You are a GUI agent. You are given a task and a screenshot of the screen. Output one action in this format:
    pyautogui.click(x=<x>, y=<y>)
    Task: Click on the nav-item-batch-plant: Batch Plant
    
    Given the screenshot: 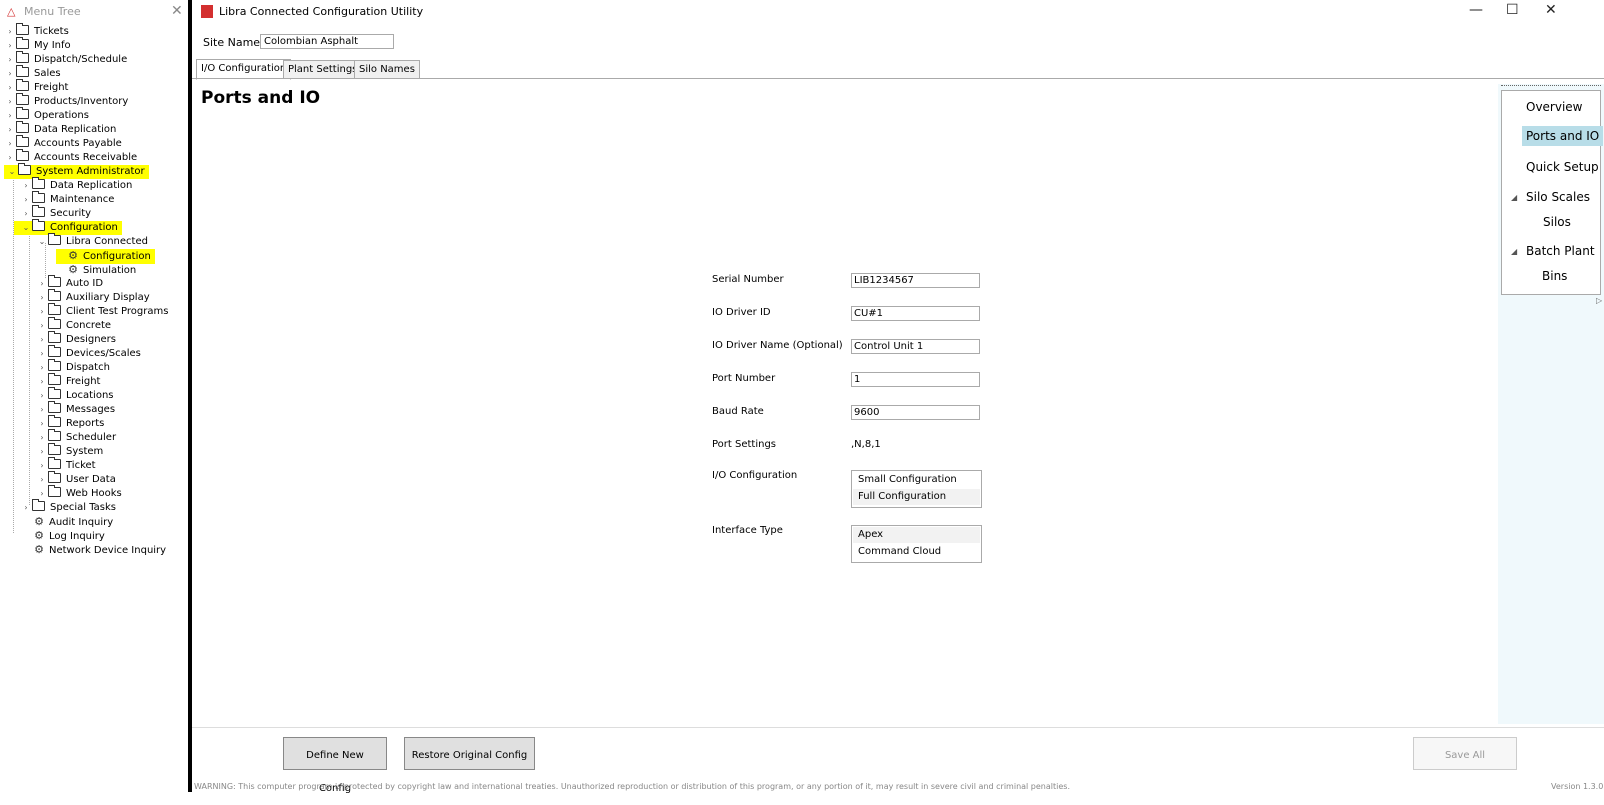 What is the action you would take?
    pyautogui.click(x=1560, y=251)
    